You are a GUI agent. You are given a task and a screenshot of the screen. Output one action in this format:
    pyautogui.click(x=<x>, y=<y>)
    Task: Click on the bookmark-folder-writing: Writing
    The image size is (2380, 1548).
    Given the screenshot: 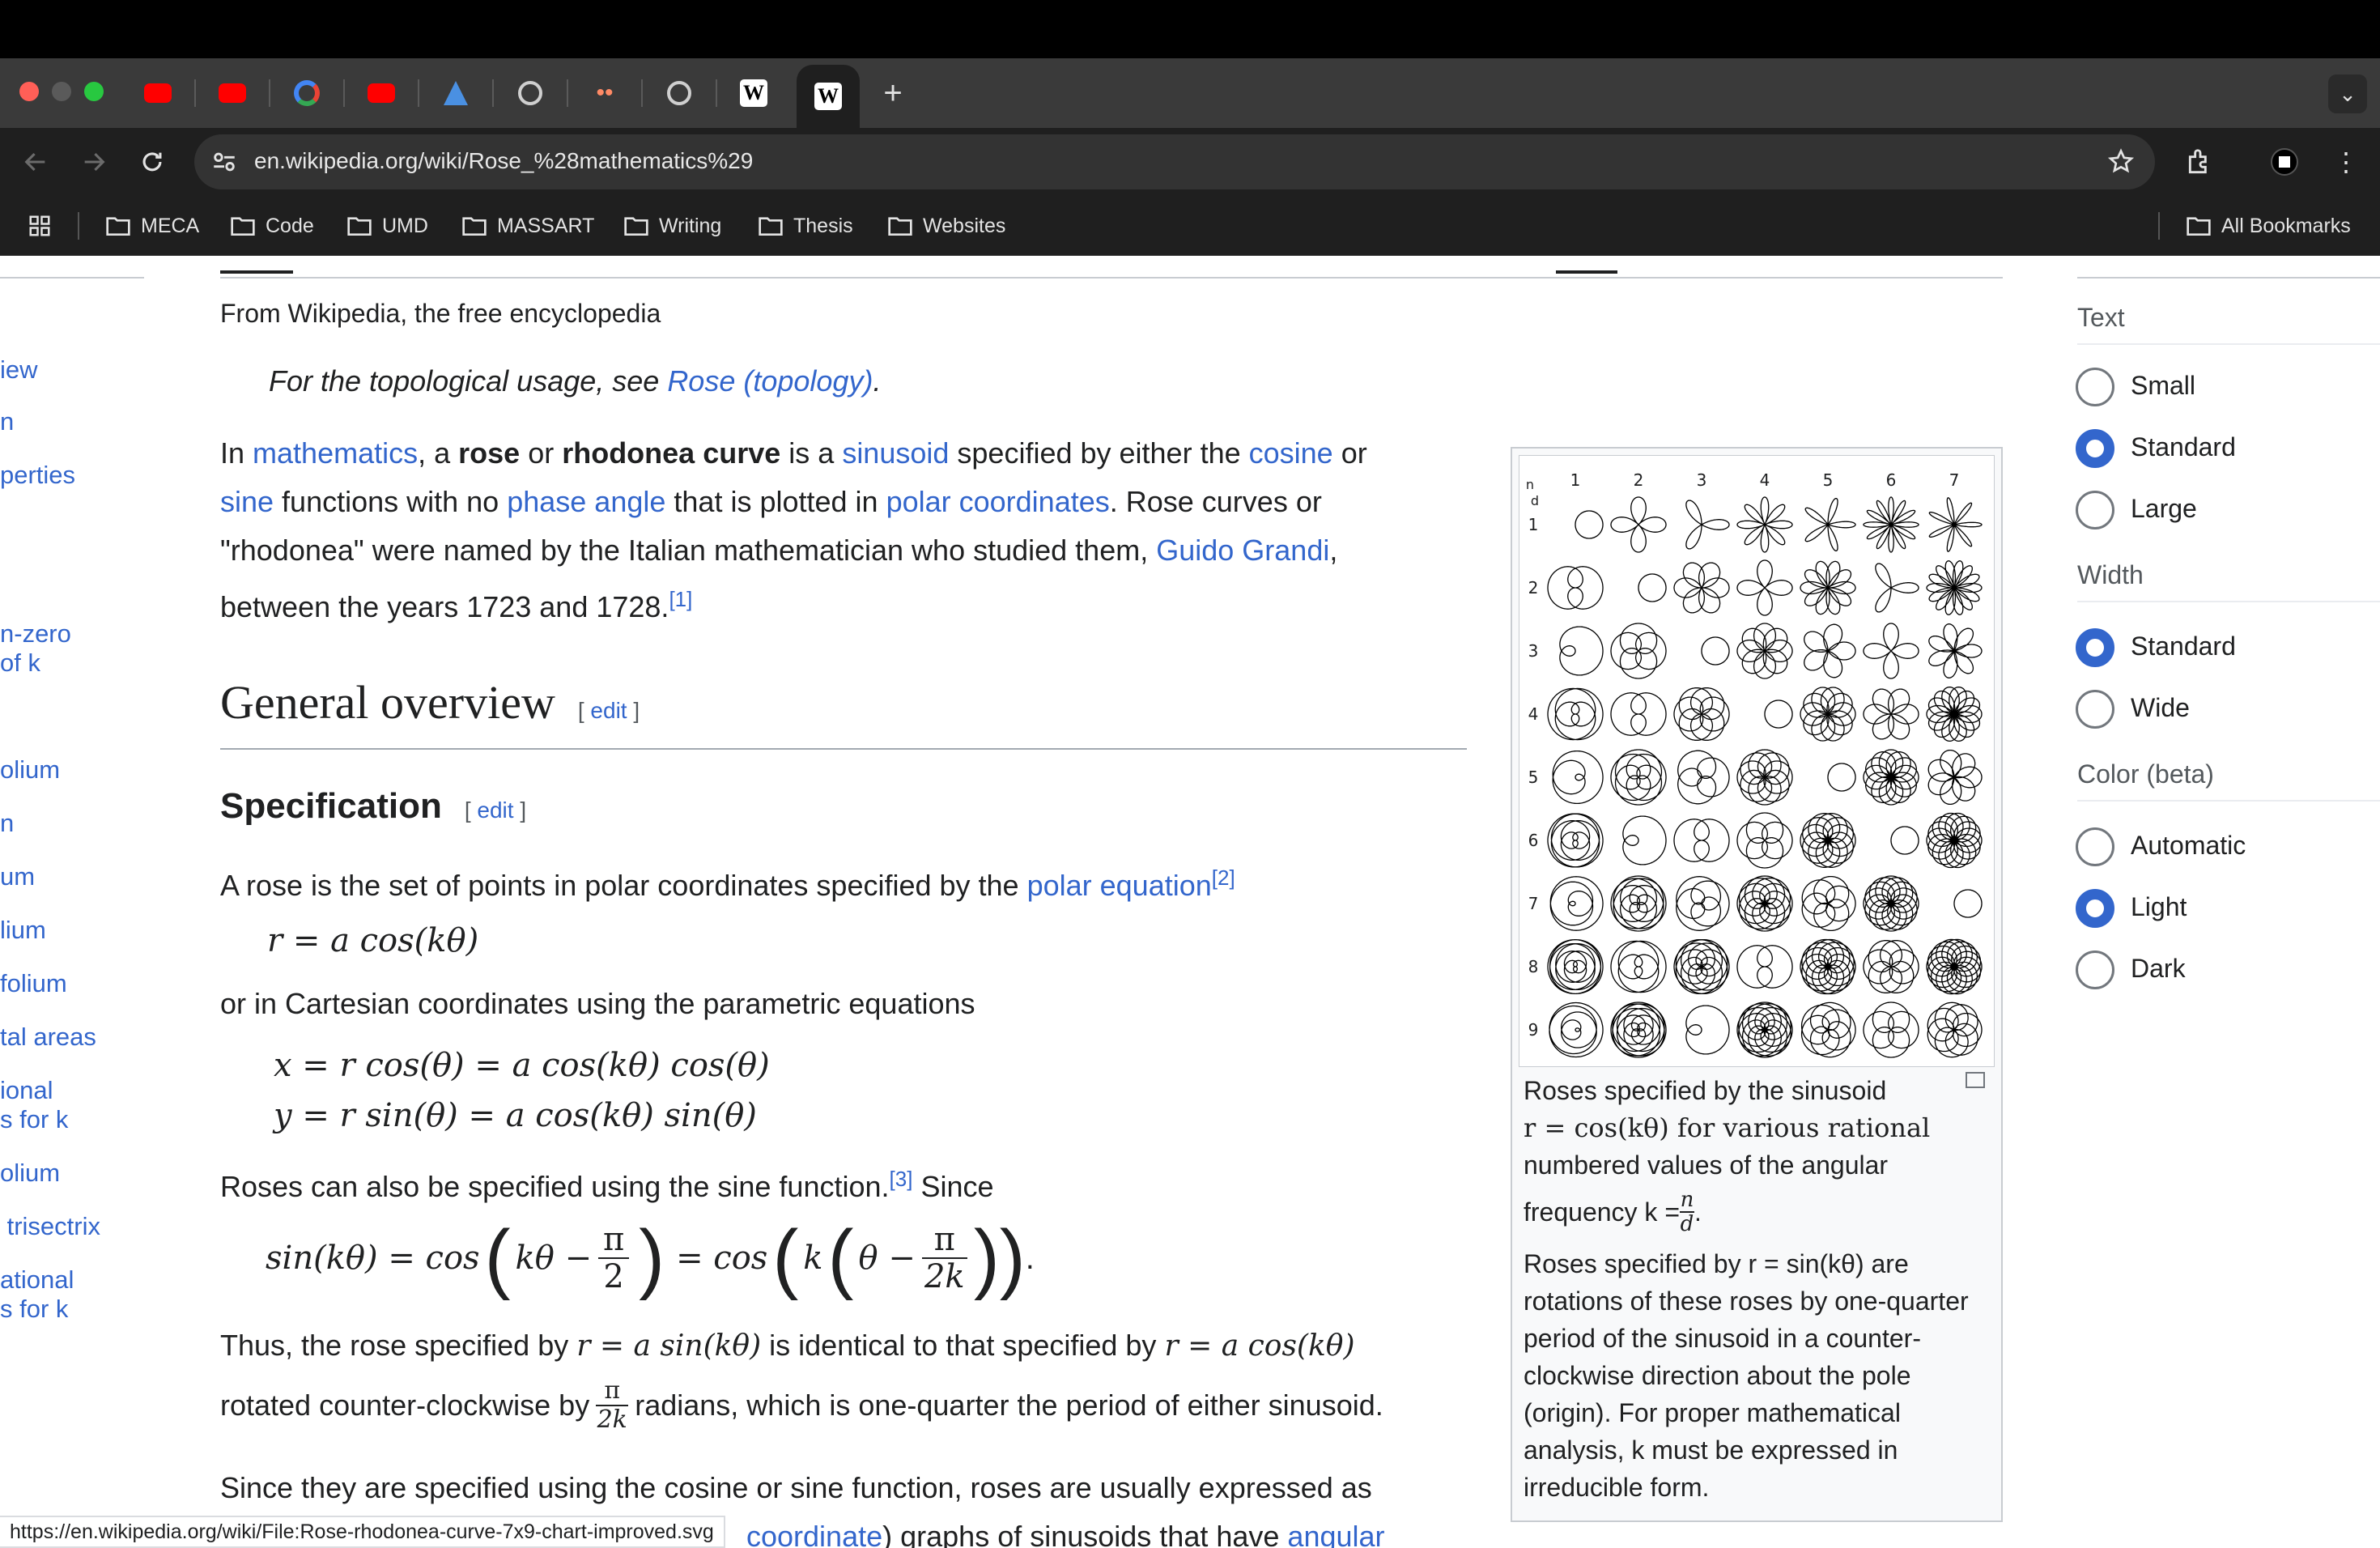 What is the action you would take?
    pyautogui.click(x=672, y=226)
    